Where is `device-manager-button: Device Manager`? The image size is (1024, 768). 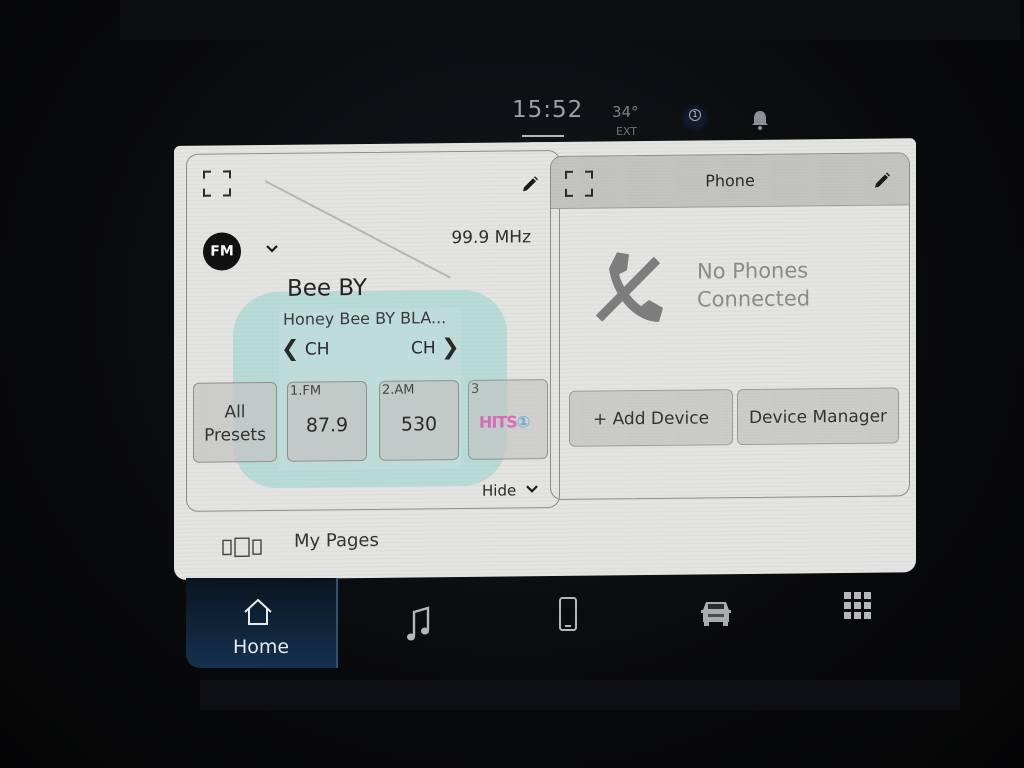 device-manager-button: Device Manager is located at coordinates (818, 416).